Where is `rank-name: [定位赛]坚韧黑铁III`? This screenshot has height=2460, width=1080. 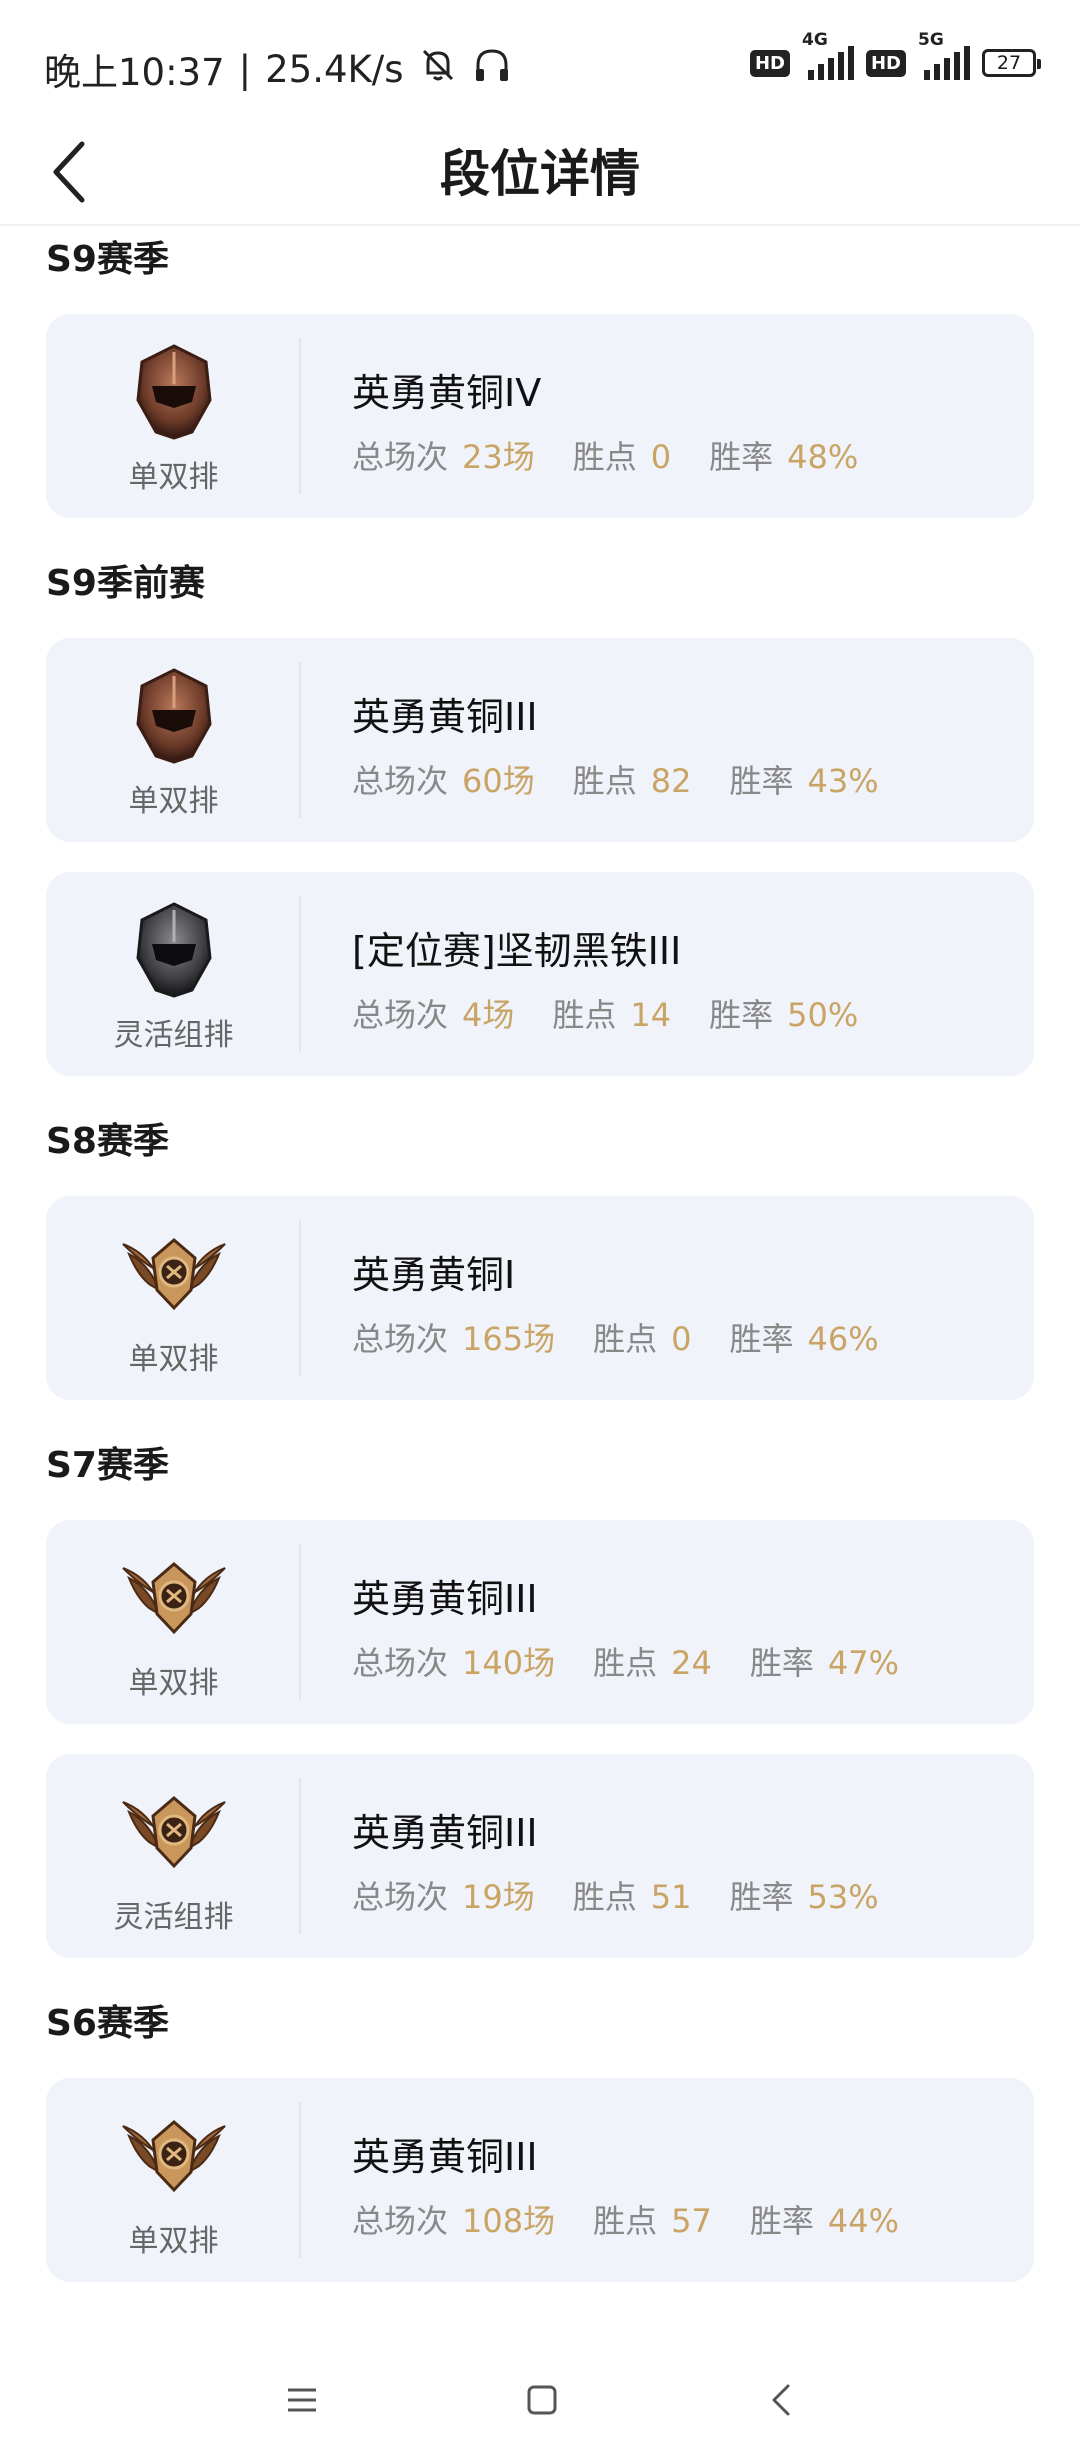 rank-name: [定位赛]坚韧黑铁III is located at coordinates (517, 951).